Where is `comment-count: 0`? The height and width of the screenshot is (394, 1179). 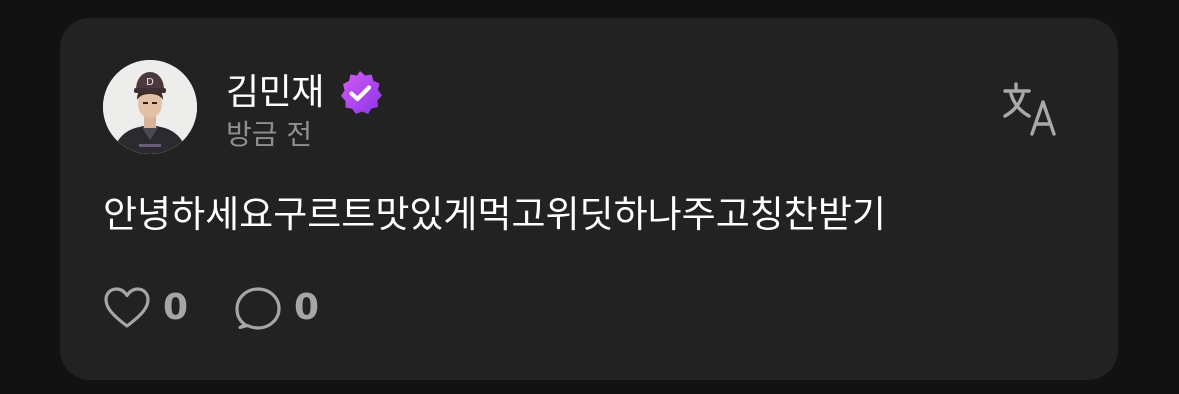 comment-count: 0 is located at coordinates (307, 307).